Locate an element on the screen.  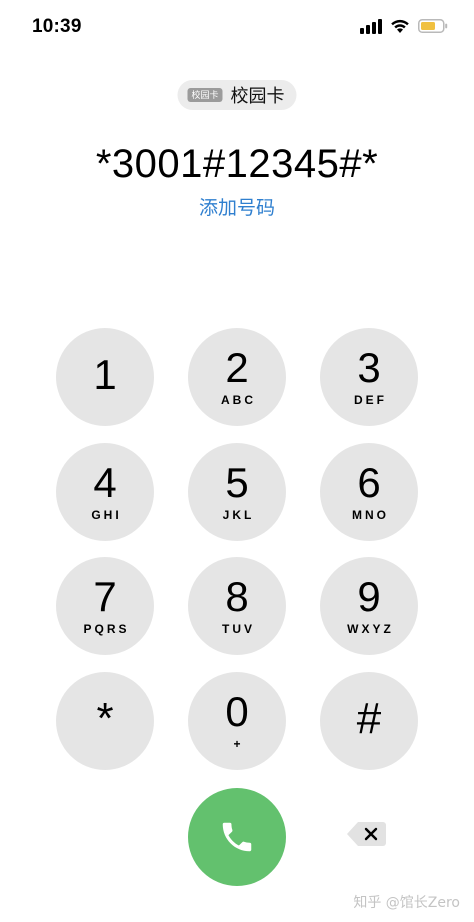
key-digit: 7 is located at coordinates (105, 596).